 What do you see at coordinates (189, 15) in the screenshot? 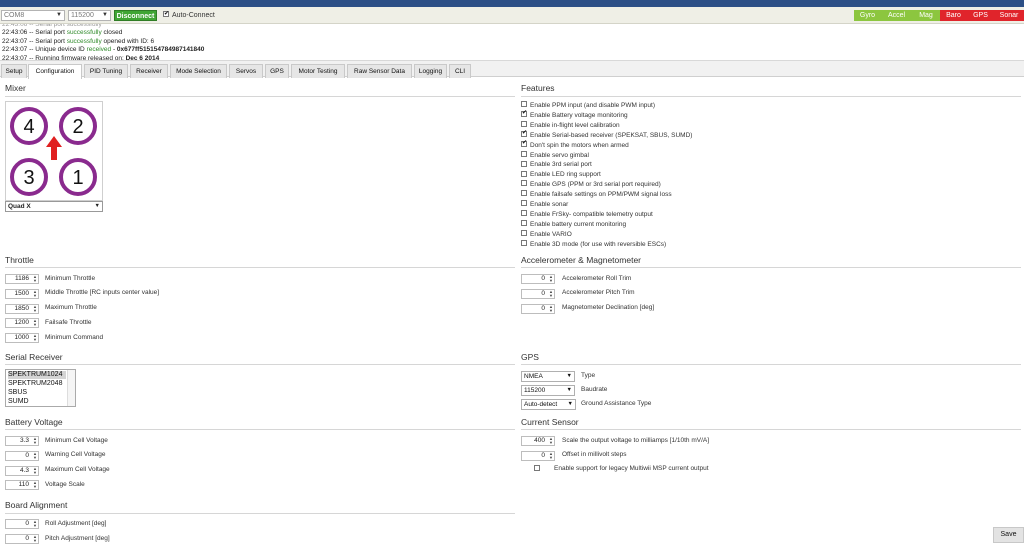
I see `autoconnect-toggle: Auto-Connect` at bounding box center [189, 15].